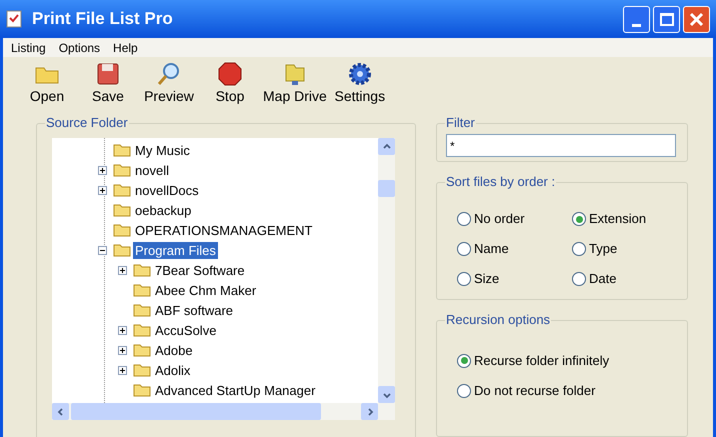 This screenshot has height=437, width=716. I want to click on gear-icon, so click(359, 74).